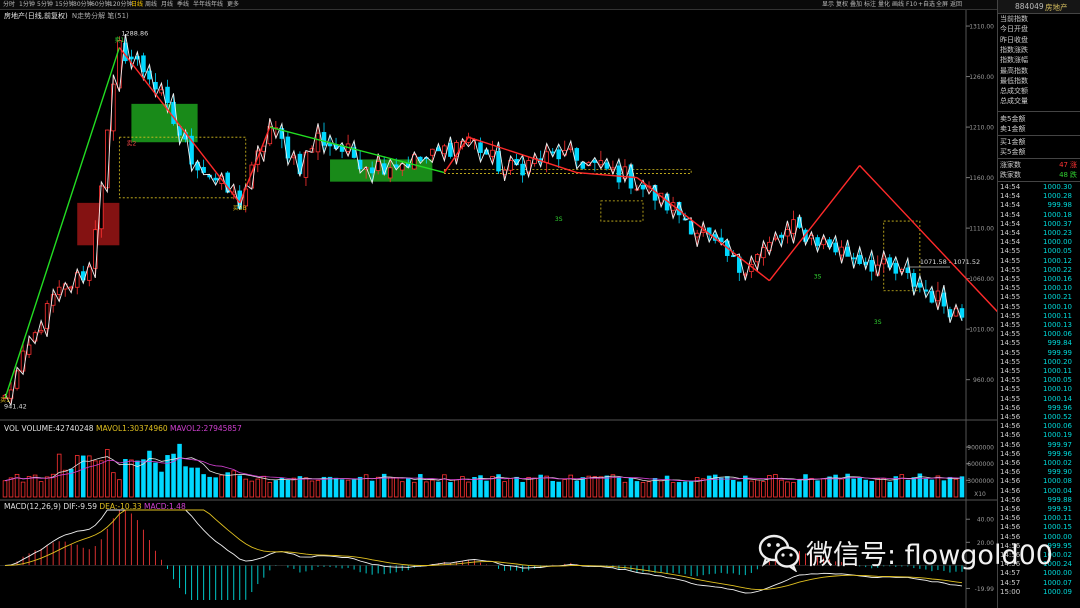 Image resolution: width=1080 pixels, height=608 pixels. Describe the element at coordinates (981, 229) in the screenshot. I see `price-tick-label: 1110.00` at that location.